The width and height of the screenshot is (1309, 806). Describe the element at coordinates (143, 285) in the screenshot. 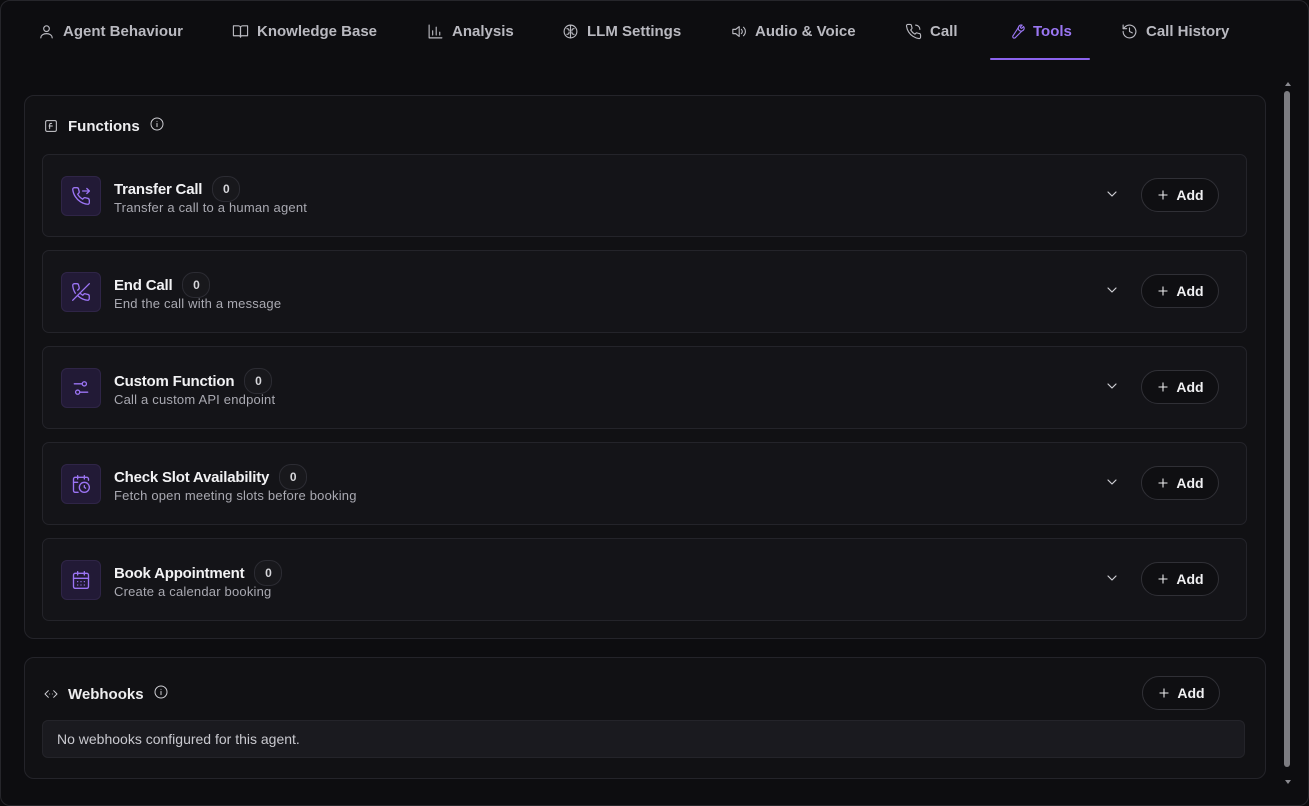

I see `function-name: End Call` at that location.